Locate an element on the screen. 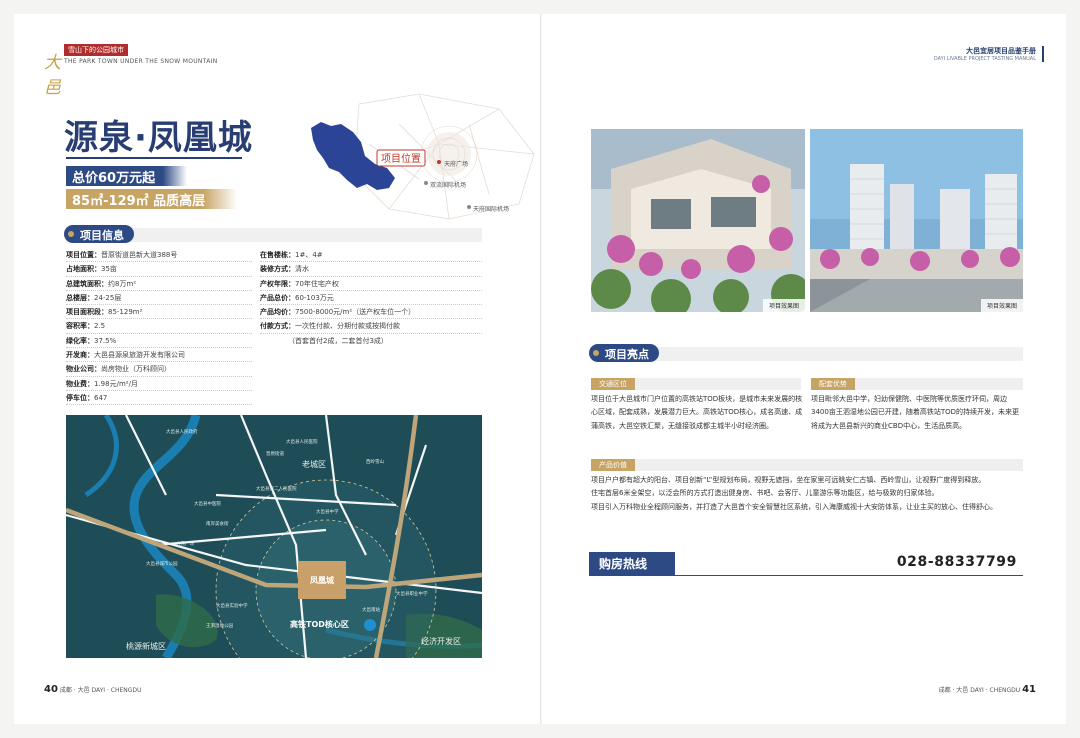 The width and height of the screenshot is (1080, 738). hotline-label: 购房热线 is located at coordinates (632, 564).